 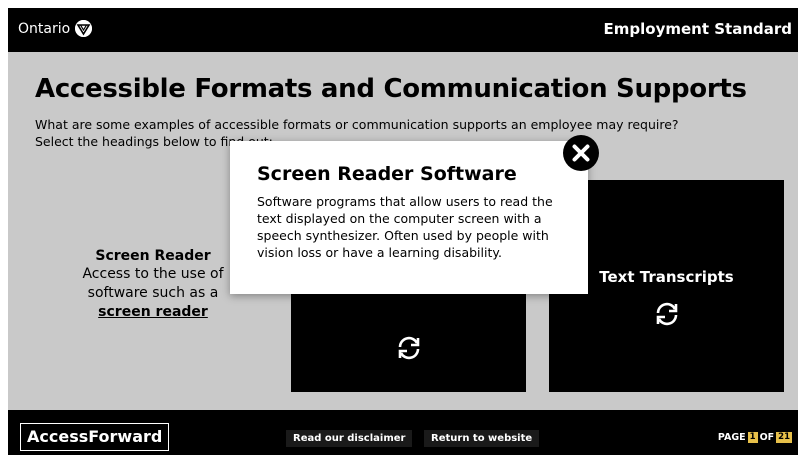 What do you see at coordinates (153, 312) in the screenshot?
I see `screen-reader-link: screen reader` at bounding box center [153, 312].